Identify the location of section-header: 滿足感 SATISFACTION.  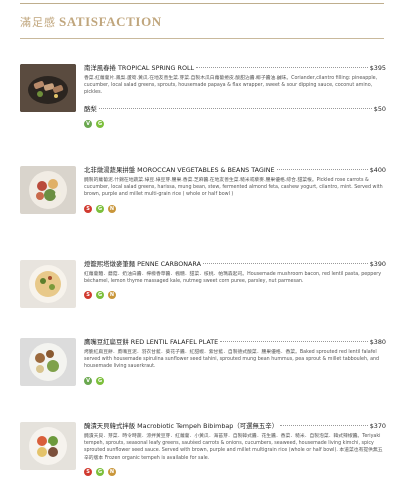
(91, 22).